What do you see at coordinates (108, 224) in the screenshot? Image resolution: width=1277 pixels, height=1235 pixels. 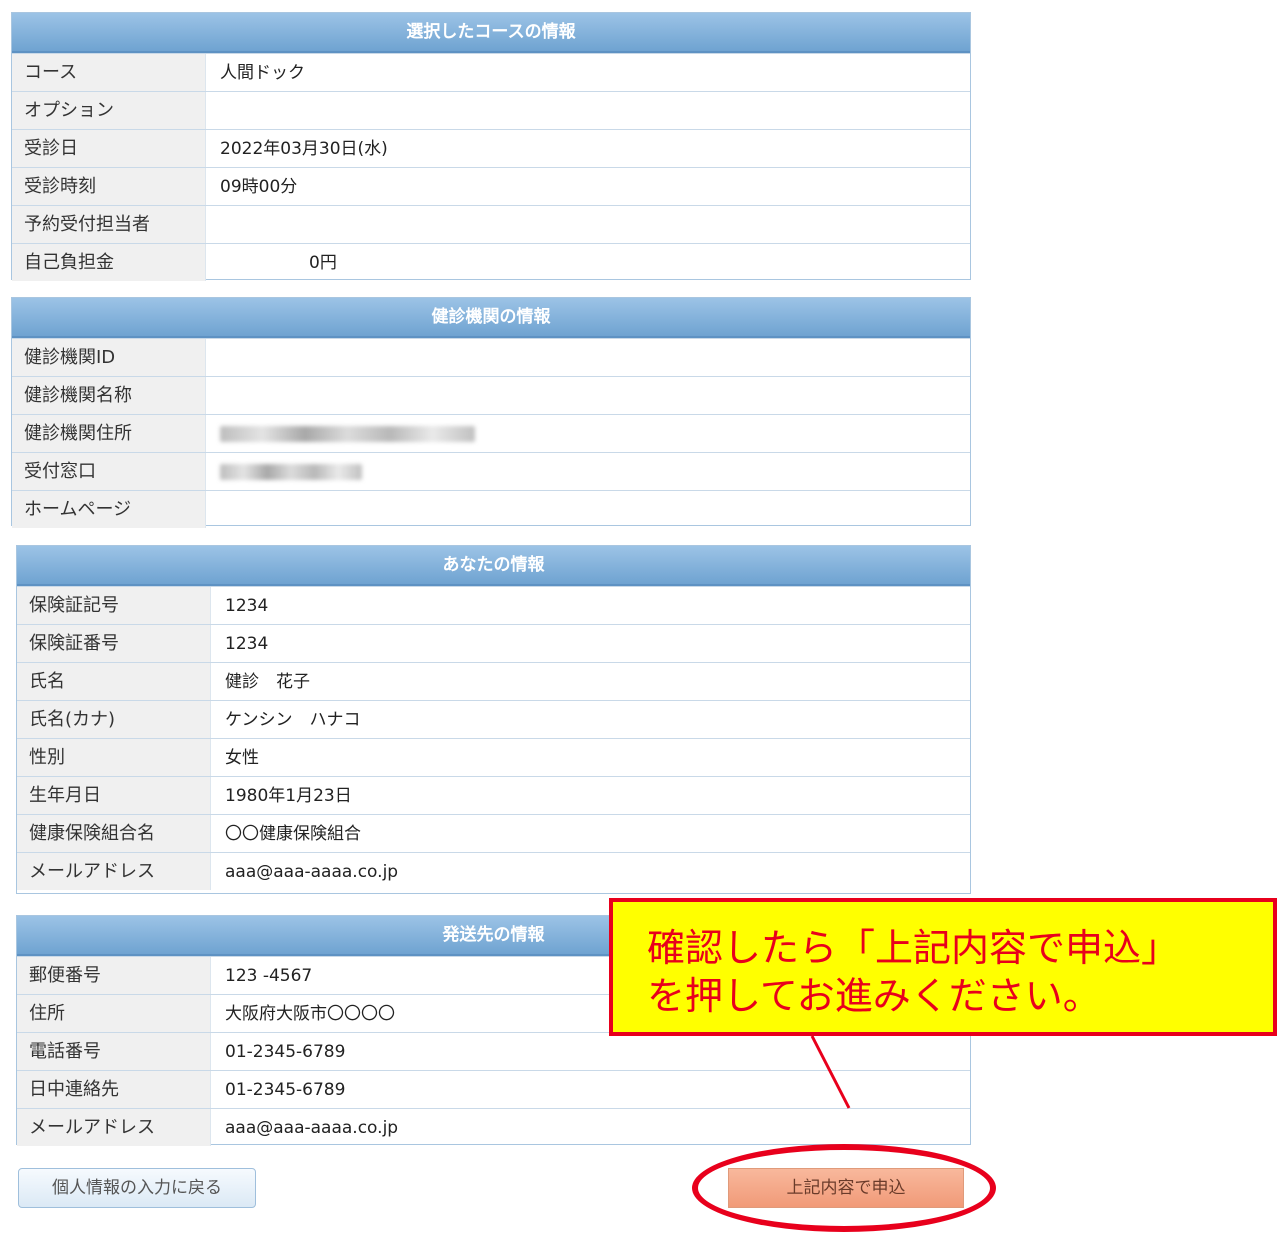 I see `staff-label: 予約受付担当者` at bounding box center [108, 224].